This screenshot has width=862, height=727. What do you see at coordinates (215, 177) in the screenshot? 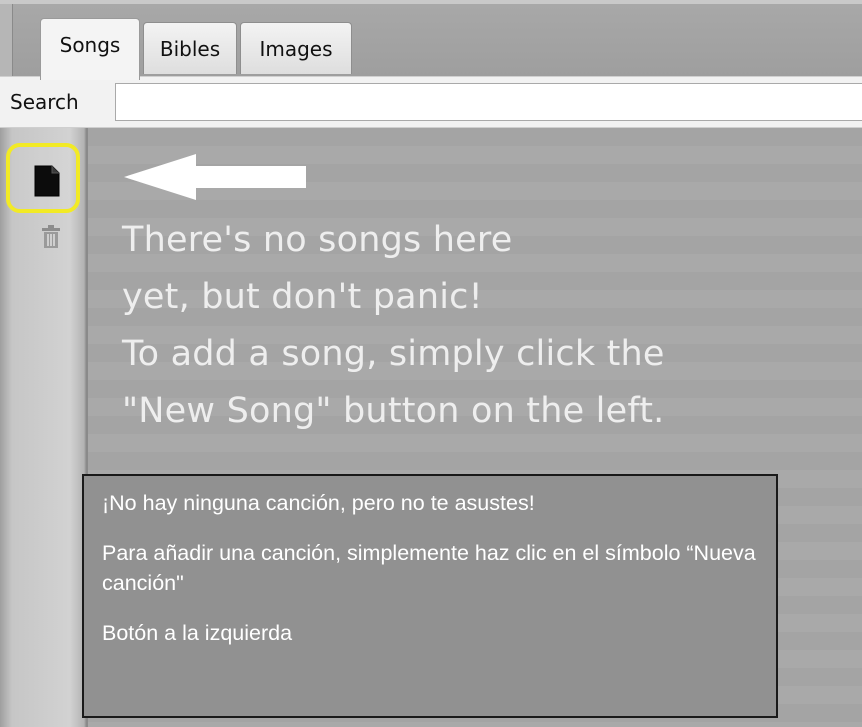
I see `arrow-left-icon` at bounding box center [215, 177].